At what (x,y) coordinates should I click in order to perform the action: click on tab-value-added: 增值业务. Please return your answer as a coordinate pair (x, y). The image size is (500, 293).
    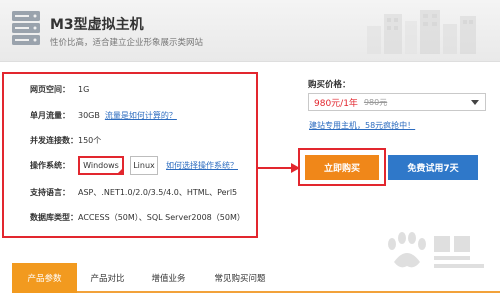
    Looking at the image, I should click on (168, 278).